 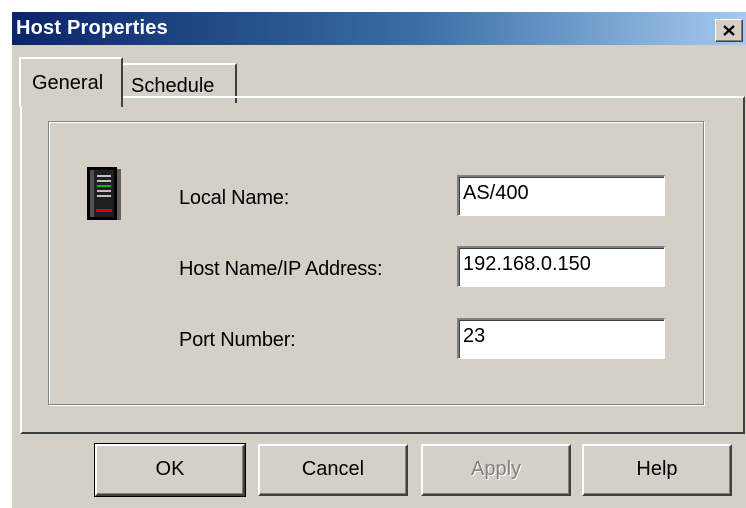 I want to click on title-bar: Host Properties, so click(x=379, y=28).